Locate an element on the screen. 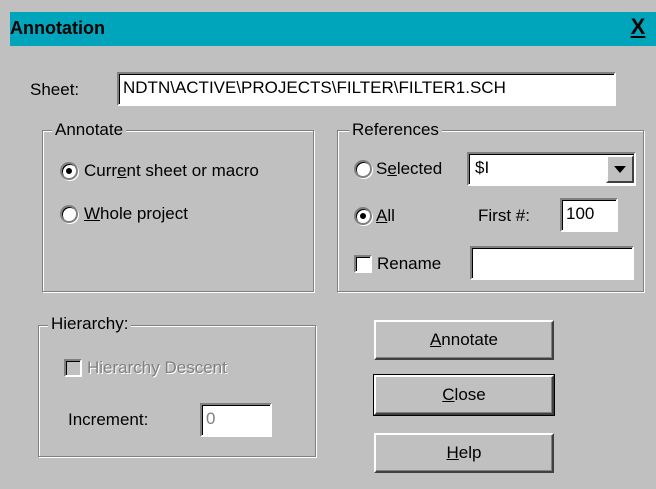 The width and height of the screenshot is (656, 489). current-sheet-radio is located at coordinates (69, 171).